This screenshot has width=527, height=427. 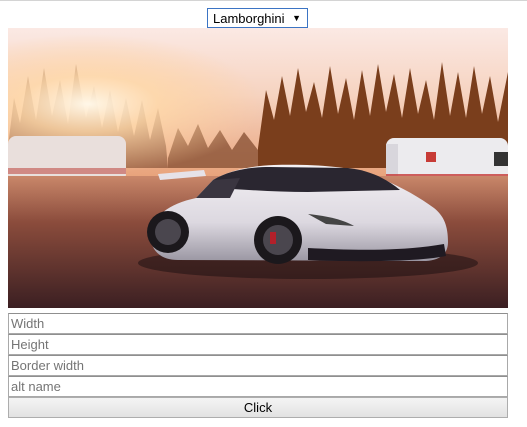 I want to click on top-divider, so click(x=263, y=0).